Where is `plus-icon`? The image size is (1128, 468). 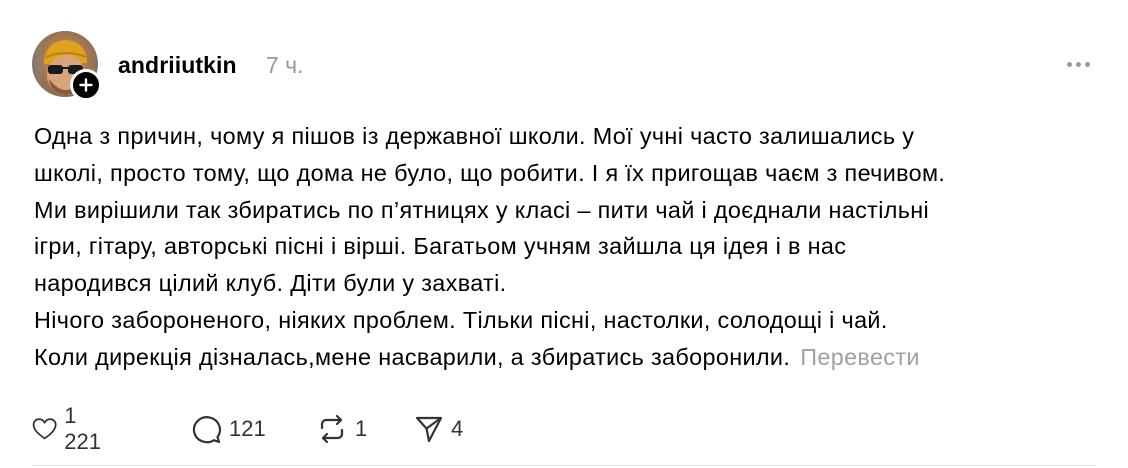 plus-icon is located at coordinates (86, 85).